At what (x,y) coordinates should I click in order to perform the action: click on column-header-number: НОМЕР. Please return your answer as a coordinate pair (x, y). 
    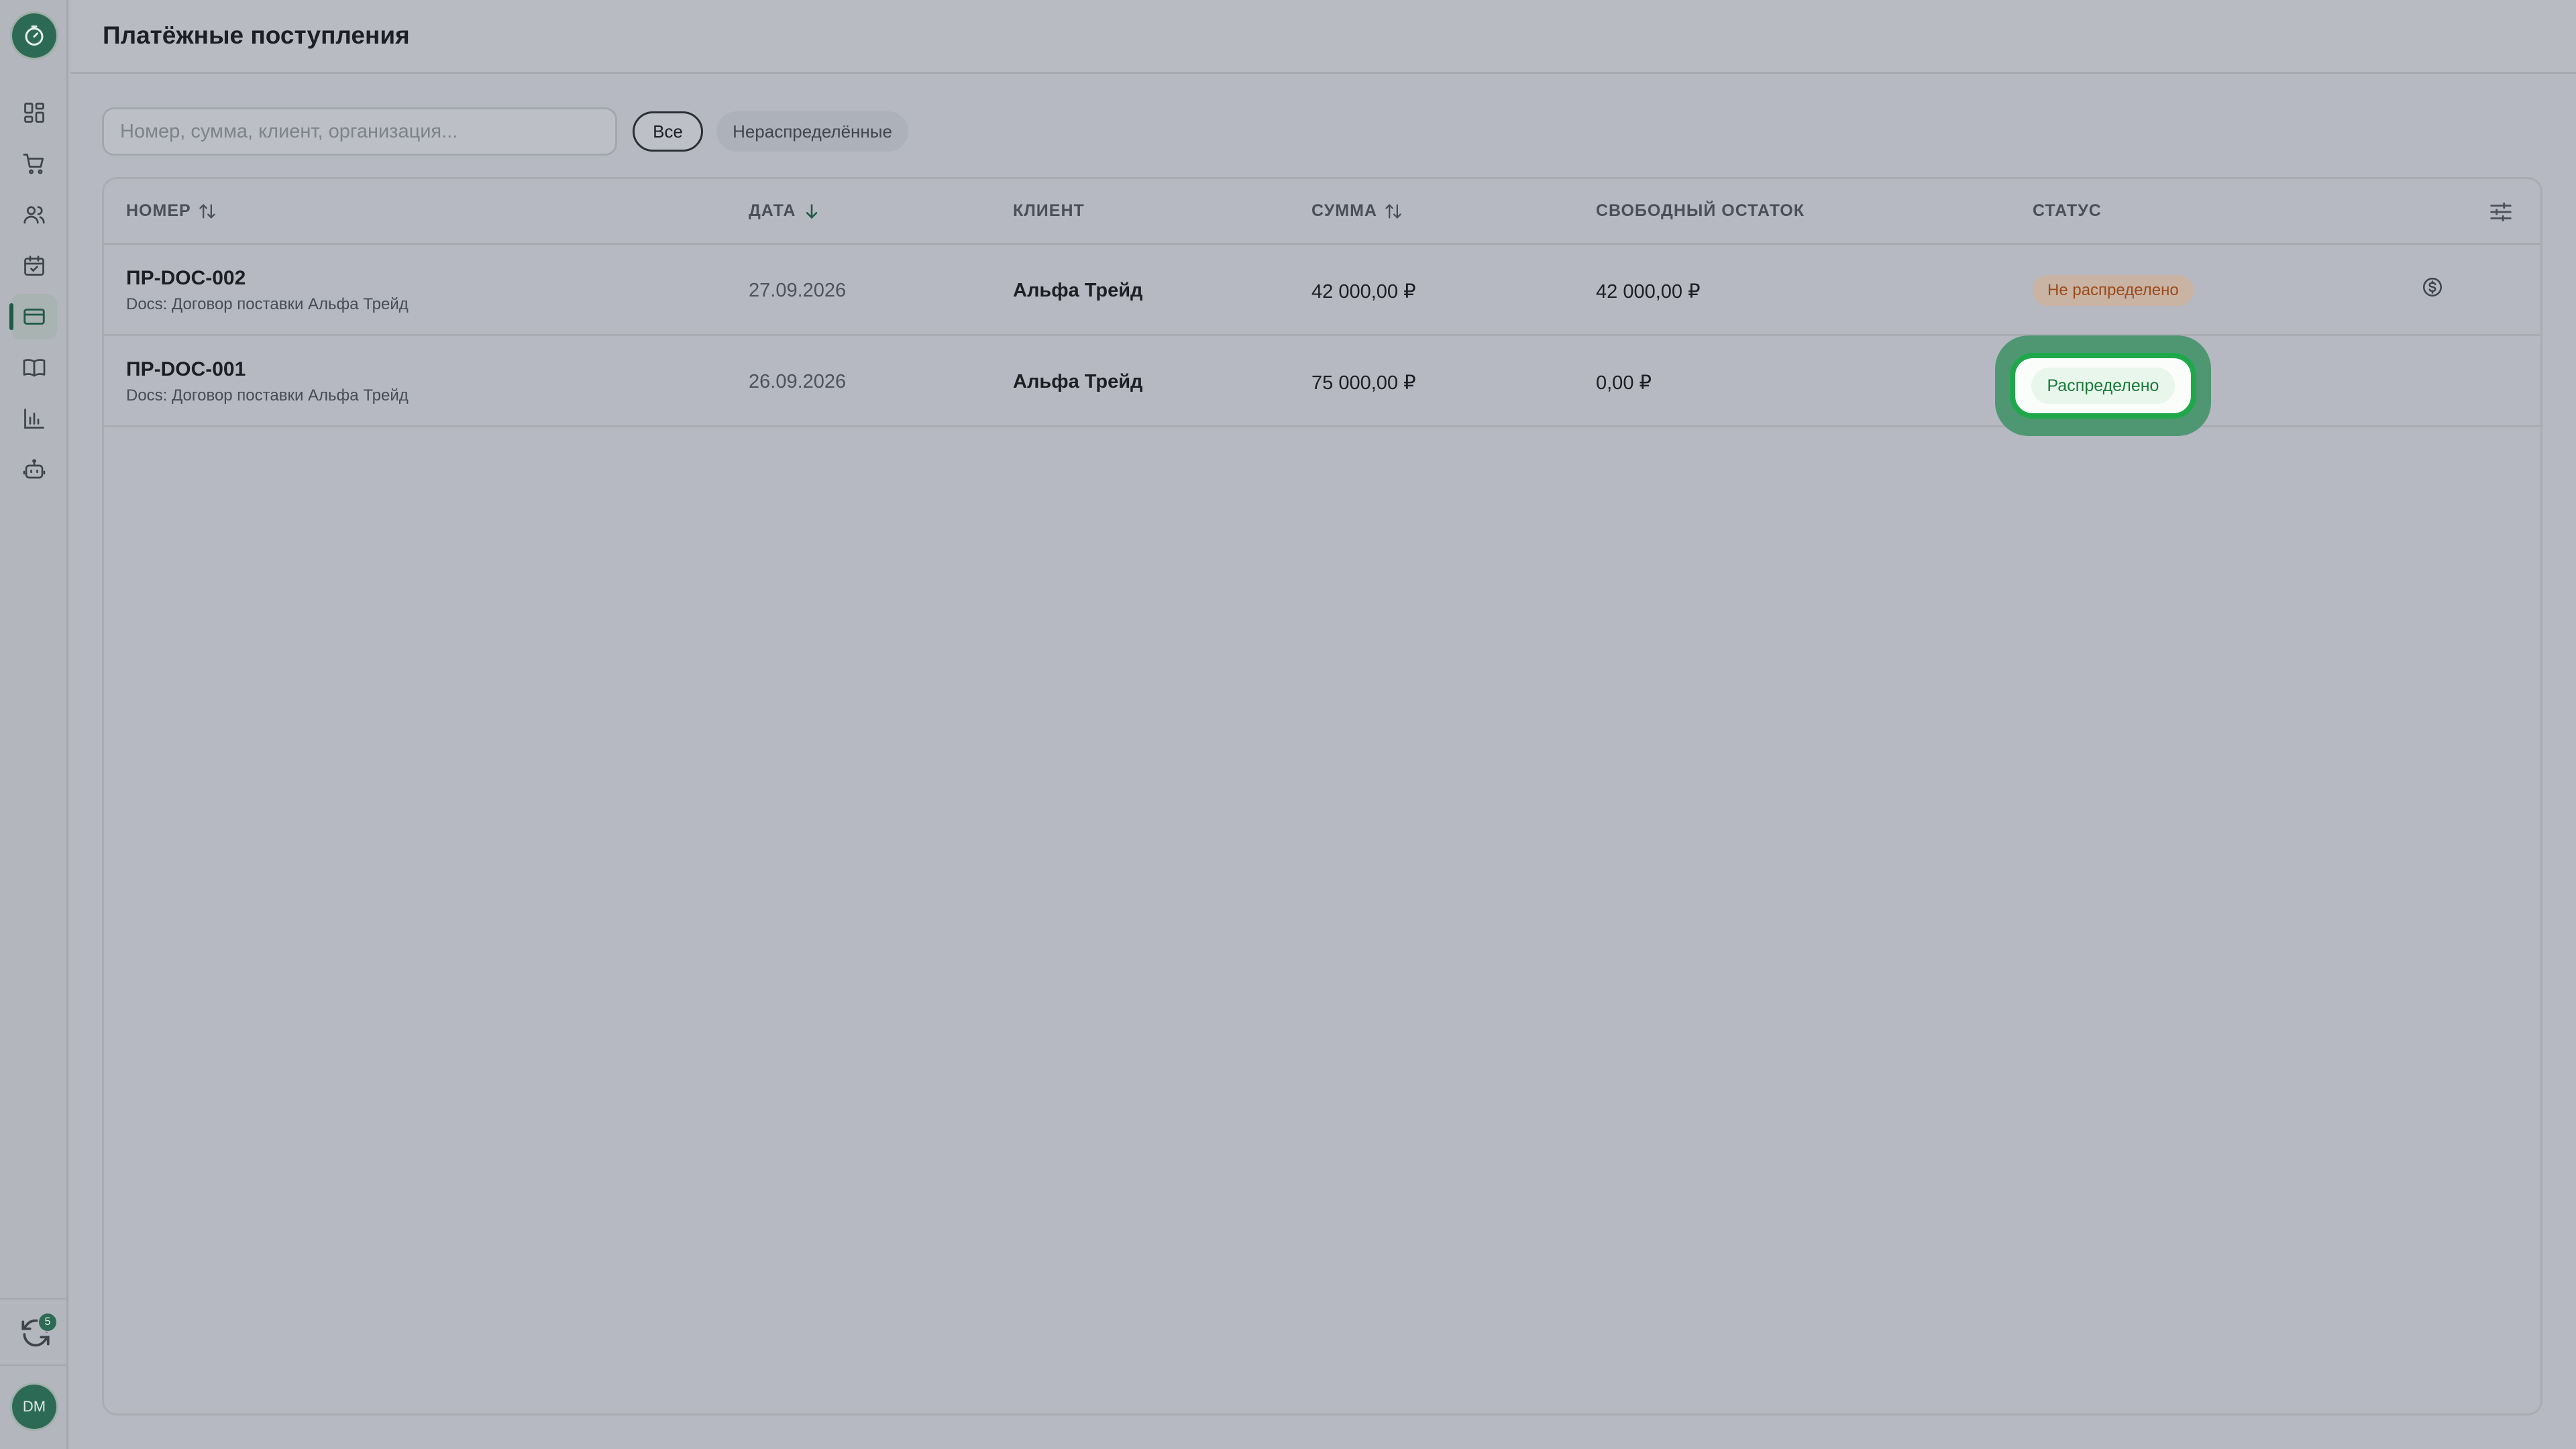
    Looking at the image, I should click on (171, 211).